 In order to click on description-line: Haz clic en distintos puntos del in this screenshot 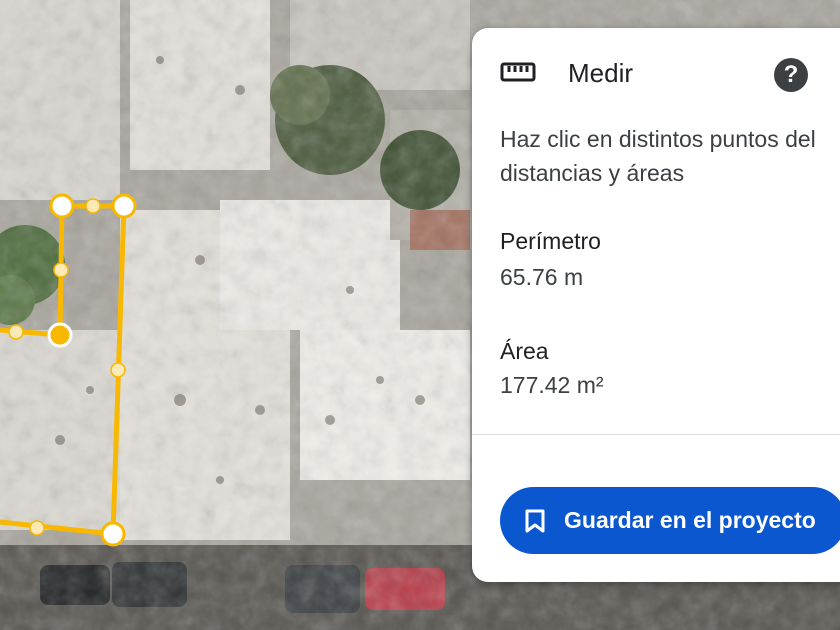, I will do `click(658, 139)`.